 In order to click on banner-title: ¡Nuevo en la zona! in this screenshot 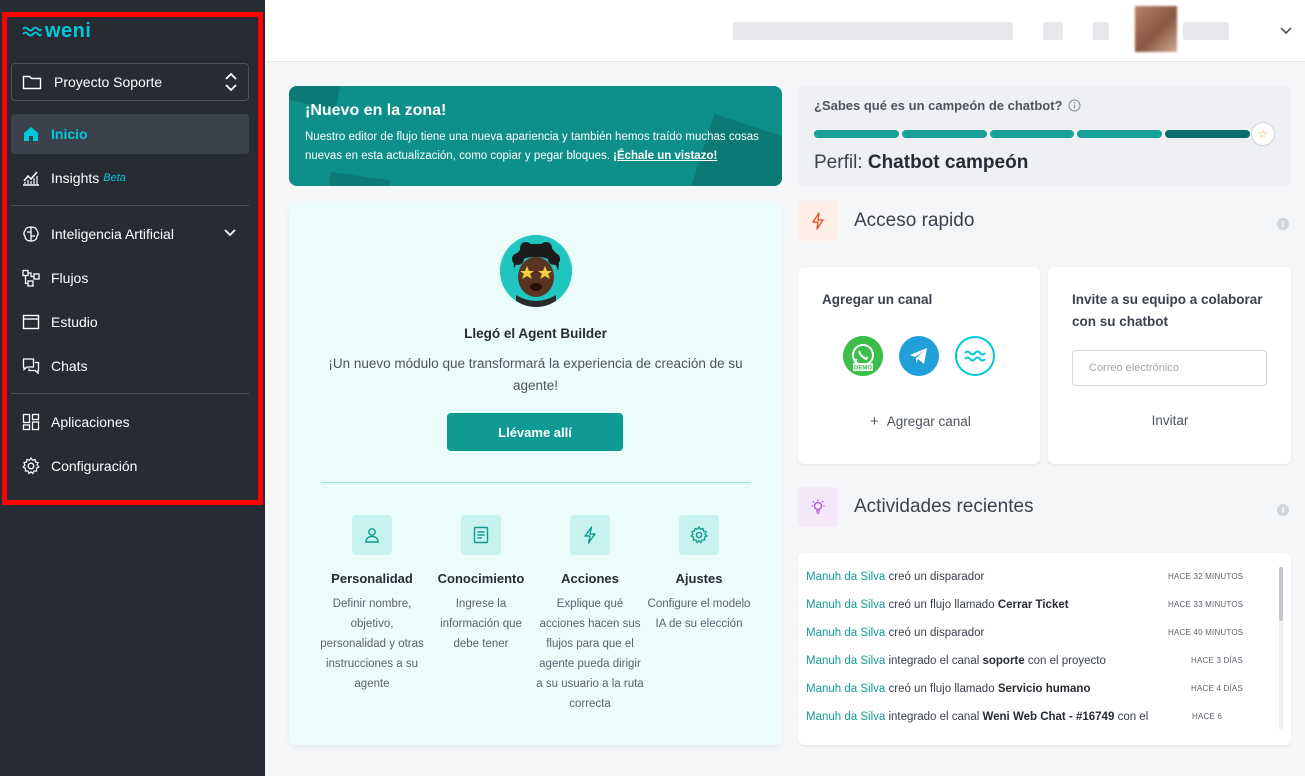, I will do `click(376, 110)`.